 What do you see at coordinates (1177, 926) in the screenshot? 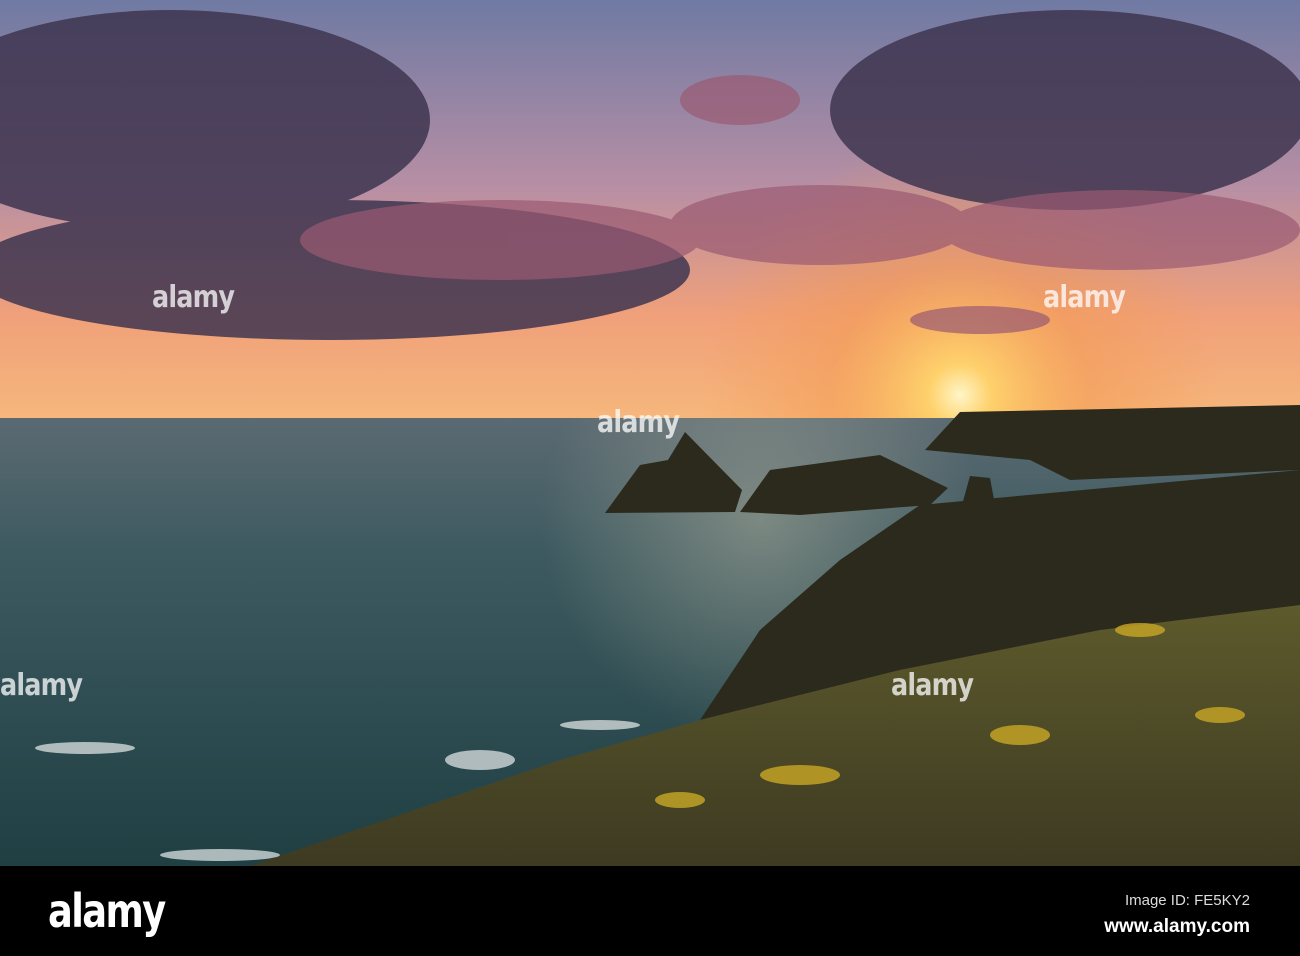
I see `website-url: www.alamy.com` at bounding box center [1177, 926].